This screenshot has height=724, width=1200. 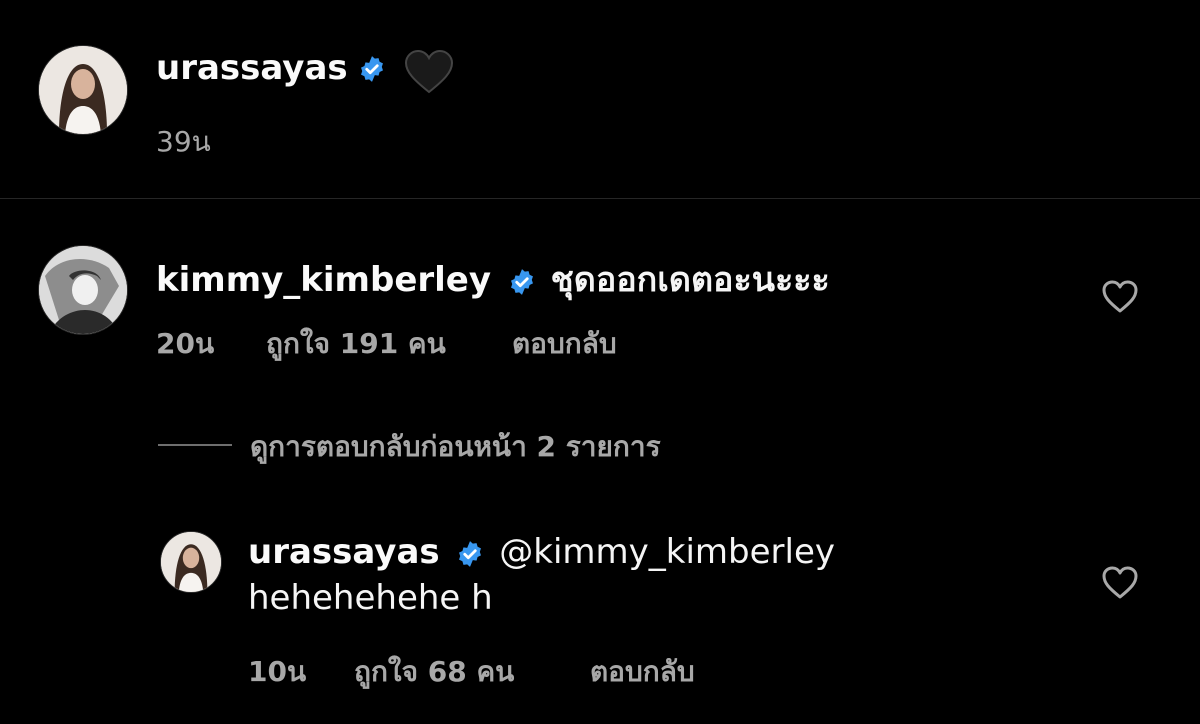 I want to click on caption-avatar, so click(x=83, y=90).